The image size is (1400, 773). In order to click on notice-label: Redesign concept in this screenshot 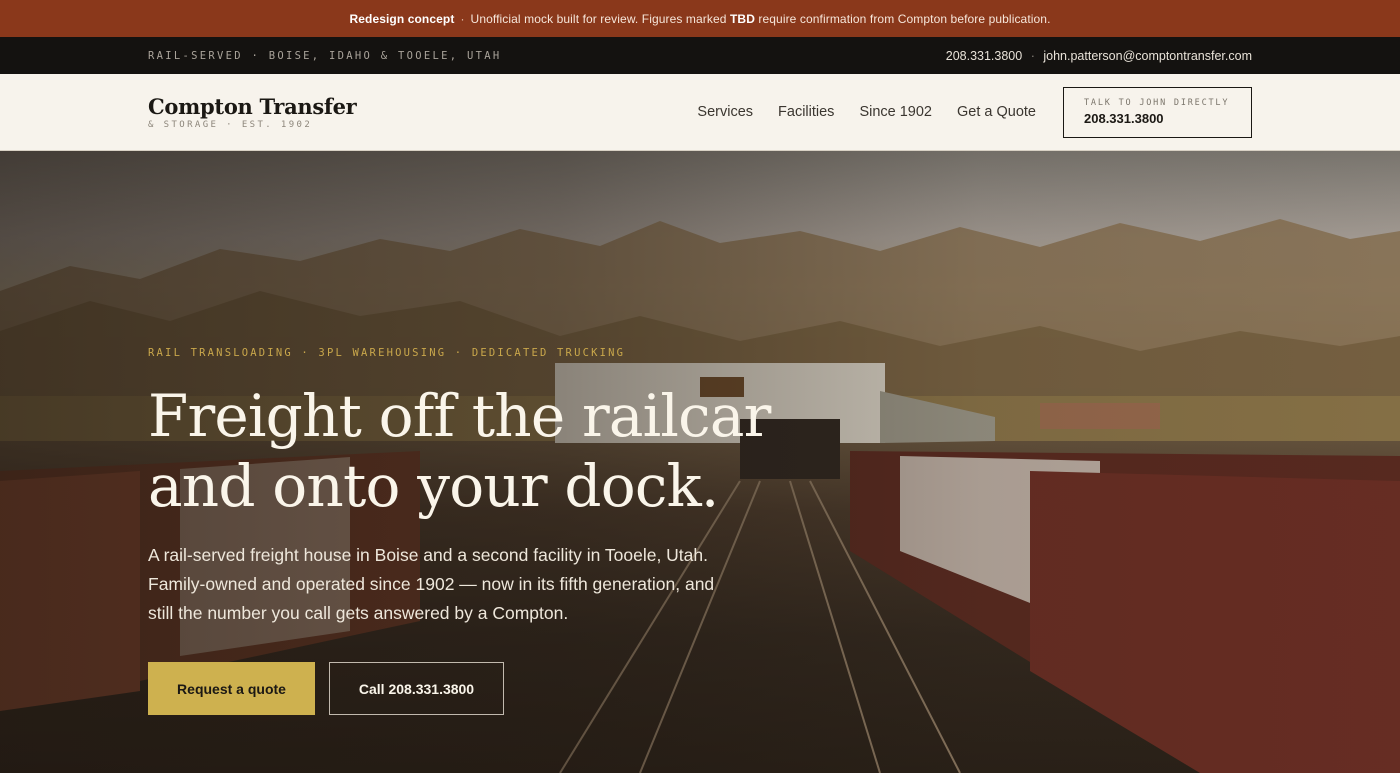, I will do `click(402, 18)`.